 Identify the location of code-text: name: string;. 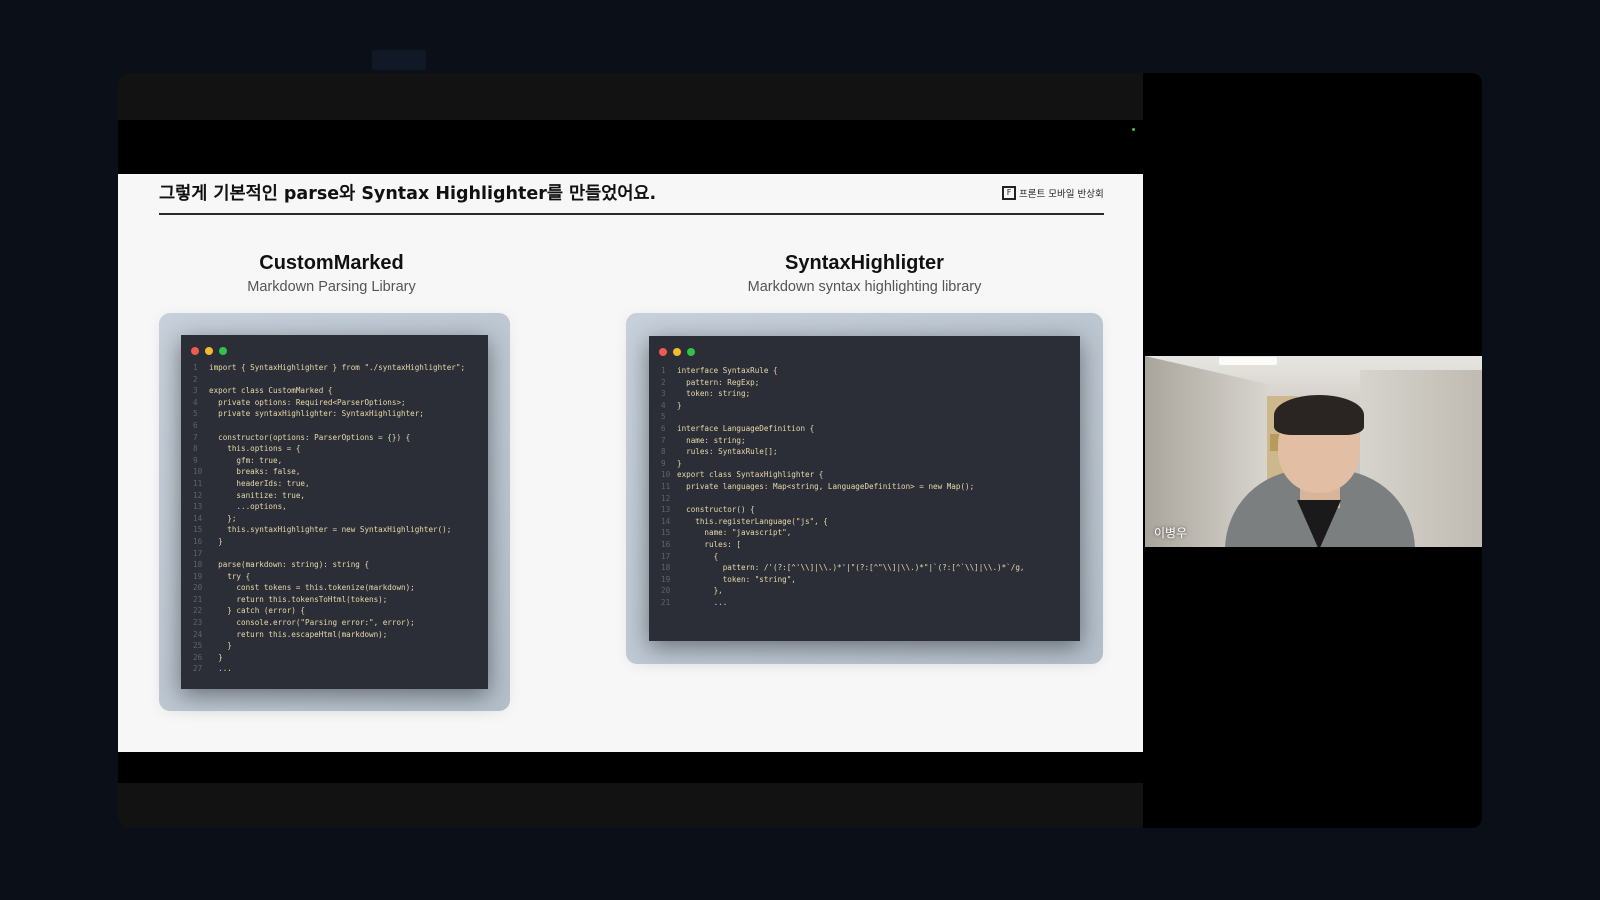
(711, 440).